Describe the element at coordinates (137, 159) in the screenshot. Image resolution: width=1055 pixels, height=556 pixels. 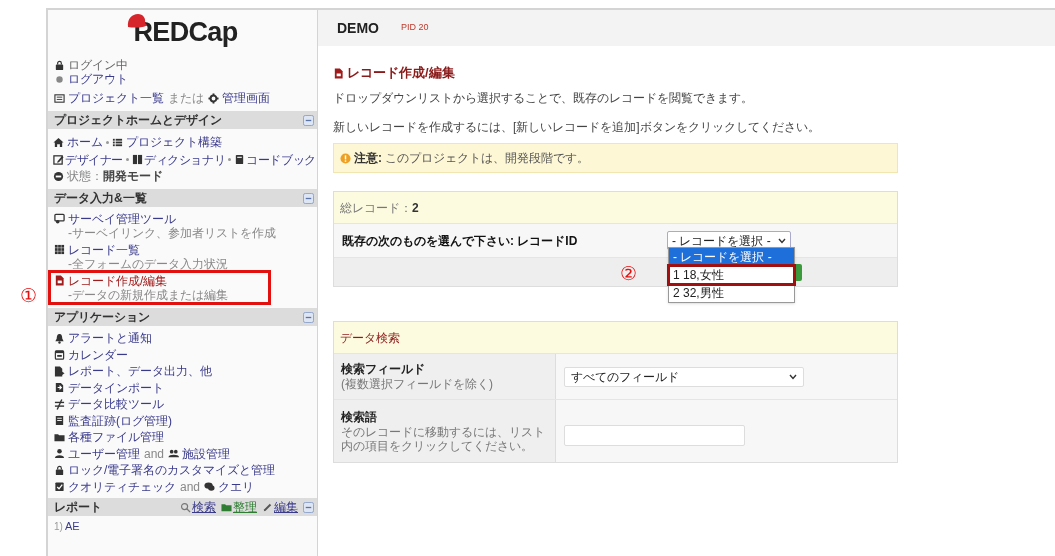
I see `book-icon` at that location.